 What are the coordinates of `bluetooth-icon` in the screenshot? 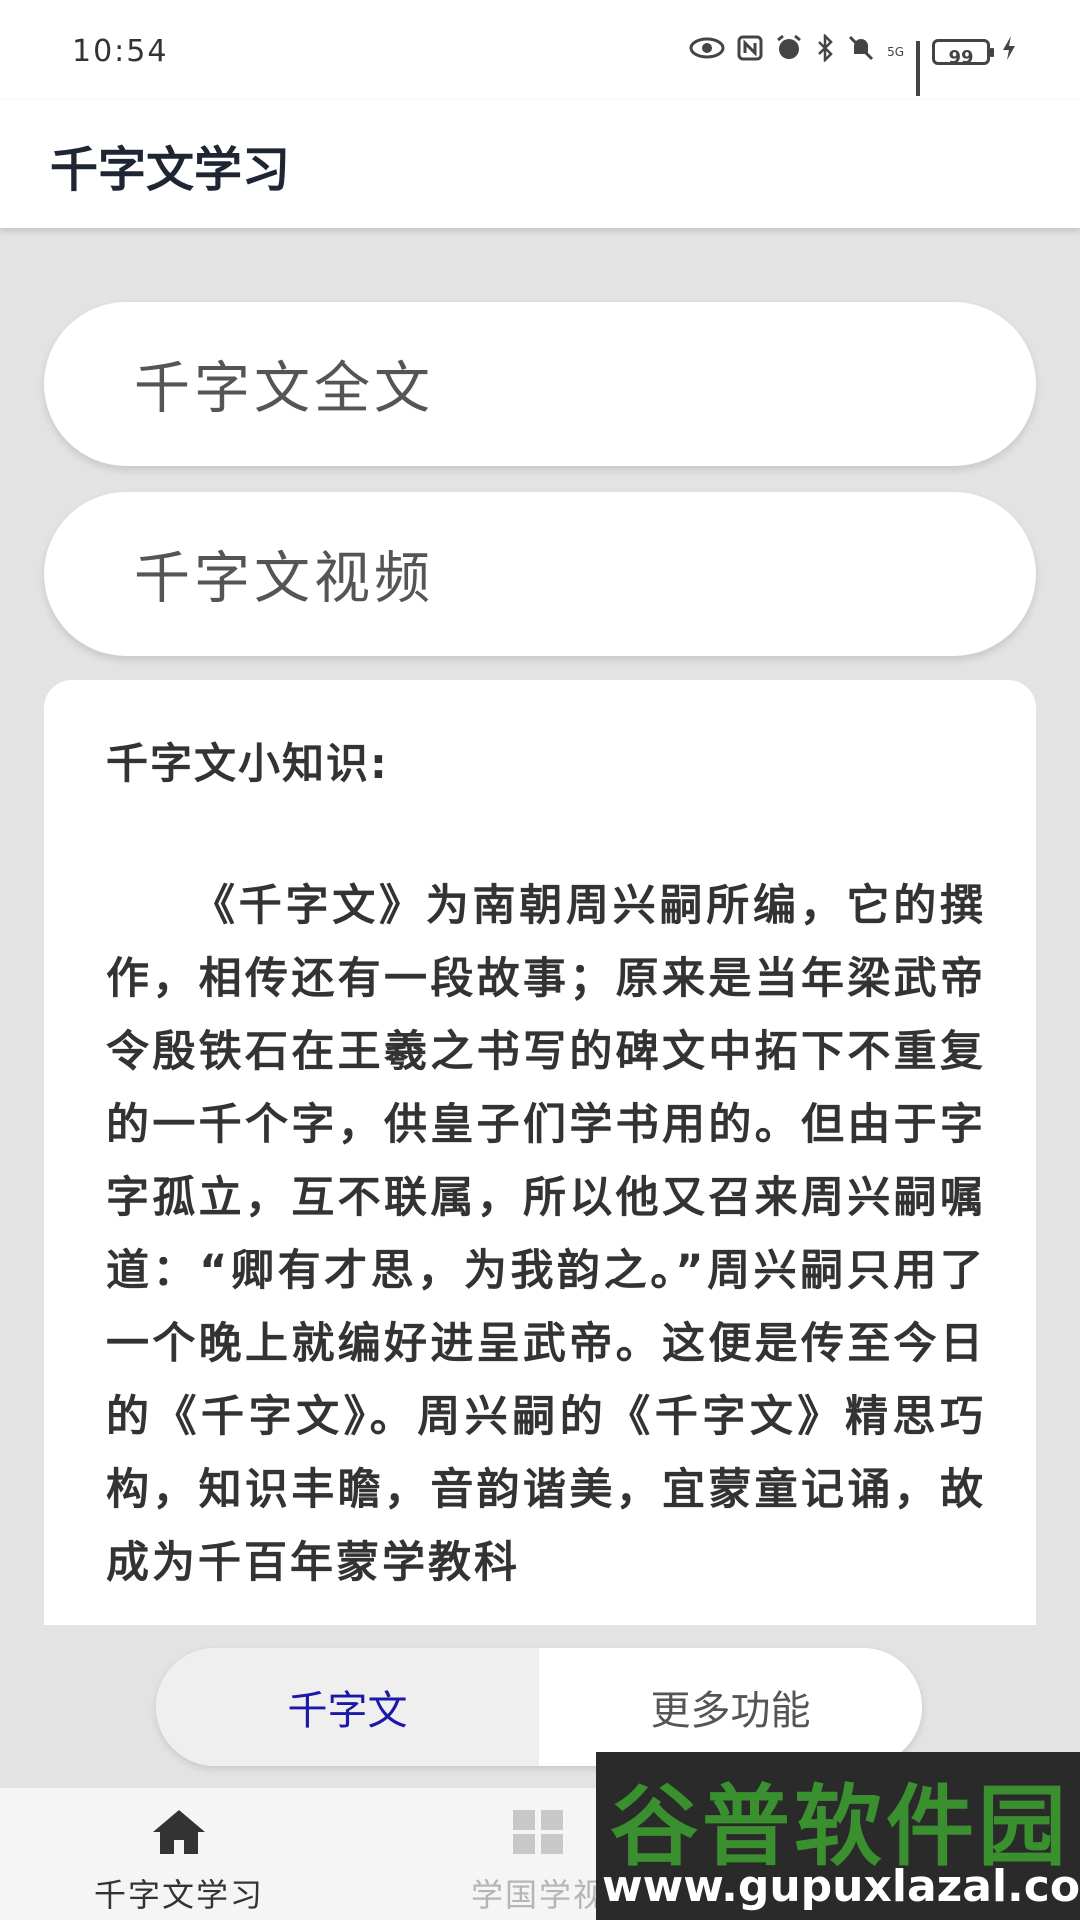 It's located at (825, 51).